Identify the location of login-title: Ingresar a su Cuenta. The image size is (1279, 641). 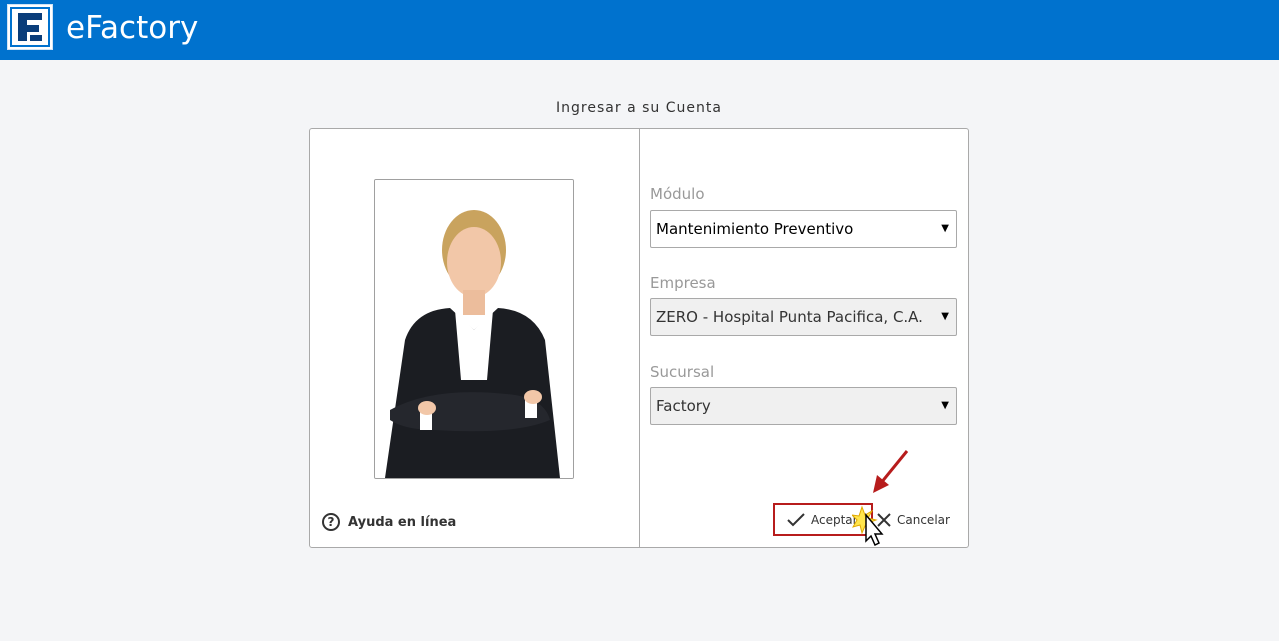
(639, 108).